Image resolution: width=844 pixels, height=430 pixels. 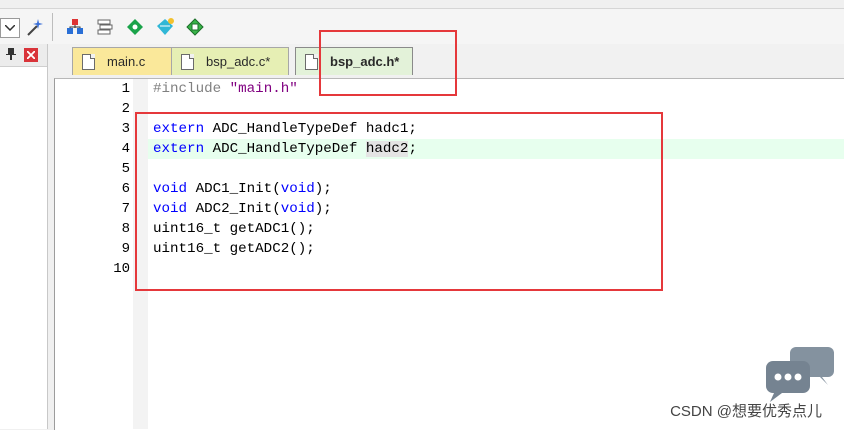 What do you see at coordinates (125, 209) in the screenshot?
I see `line-number: 7` at bounding box center [125, 209].